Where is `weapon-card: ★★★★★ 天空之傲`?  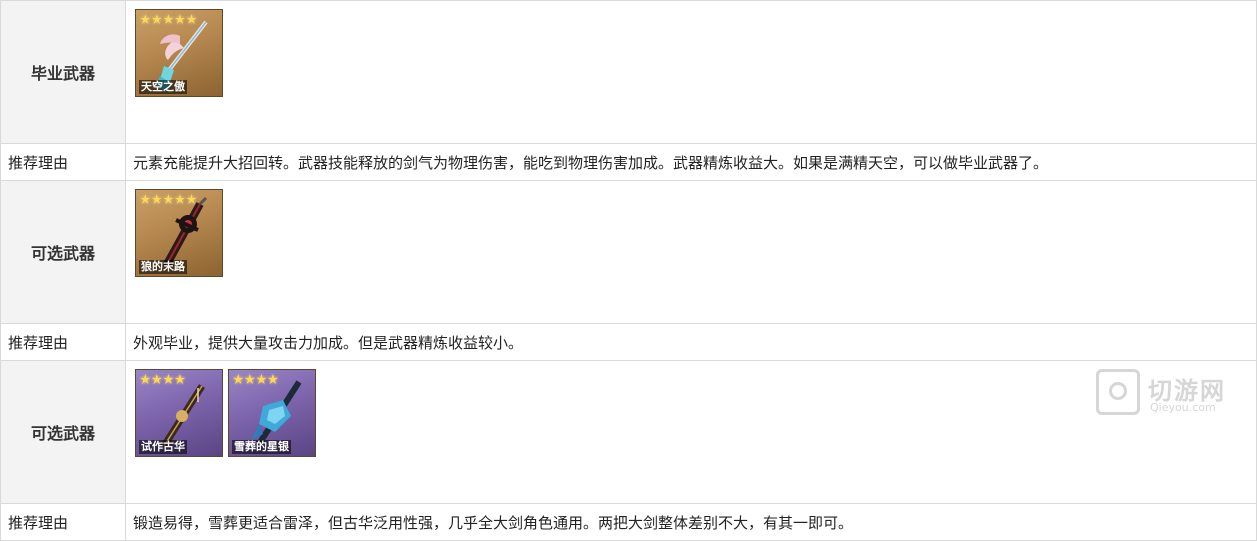
weapon-card: ★★★★★ 天空之傲 is located at coordinates (179, 53).